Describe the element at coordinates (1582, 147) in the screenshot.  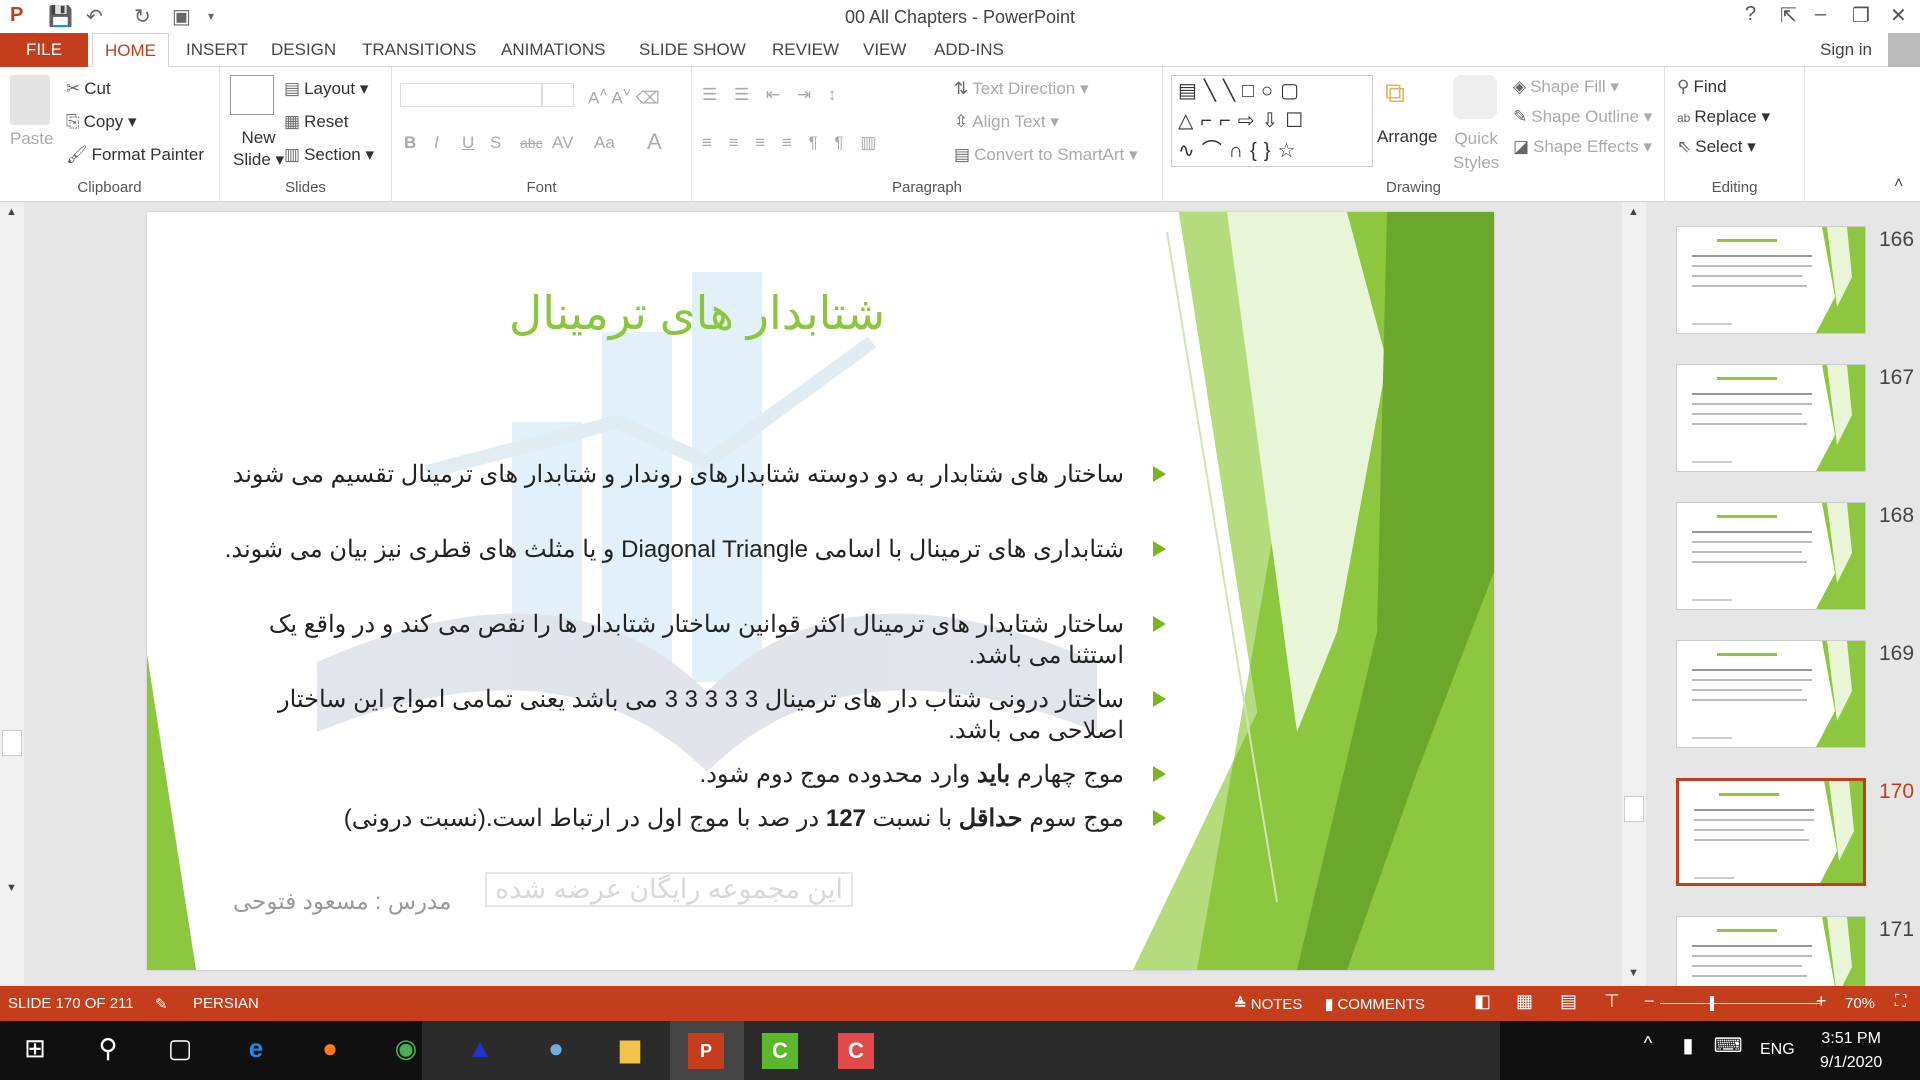
I see `shape-effects-button: ◪ Shape Effects ▾` at that location.